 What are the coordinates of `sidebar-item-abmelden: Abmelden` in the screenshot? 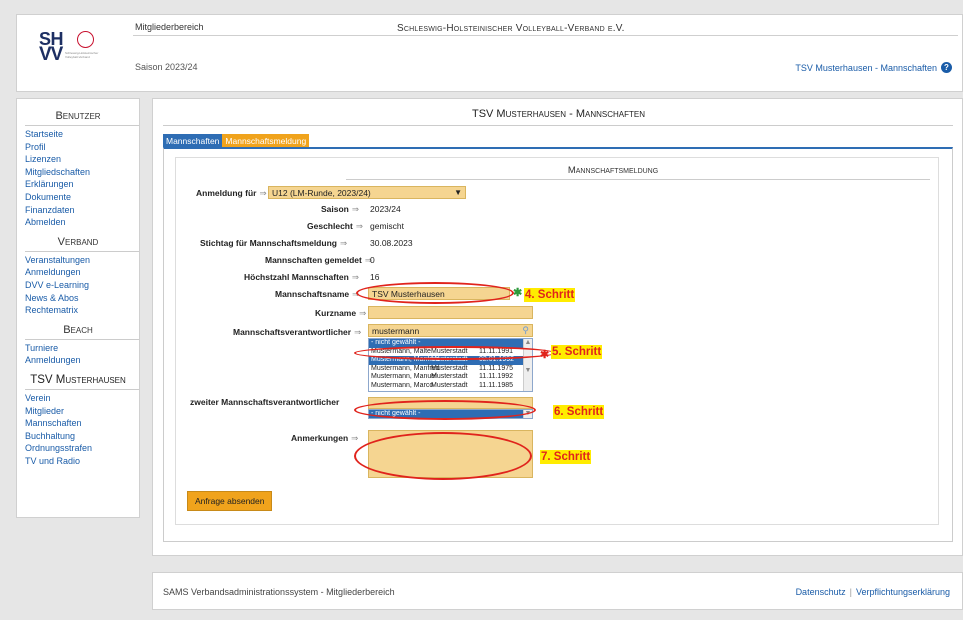 It's located at (82, 222).